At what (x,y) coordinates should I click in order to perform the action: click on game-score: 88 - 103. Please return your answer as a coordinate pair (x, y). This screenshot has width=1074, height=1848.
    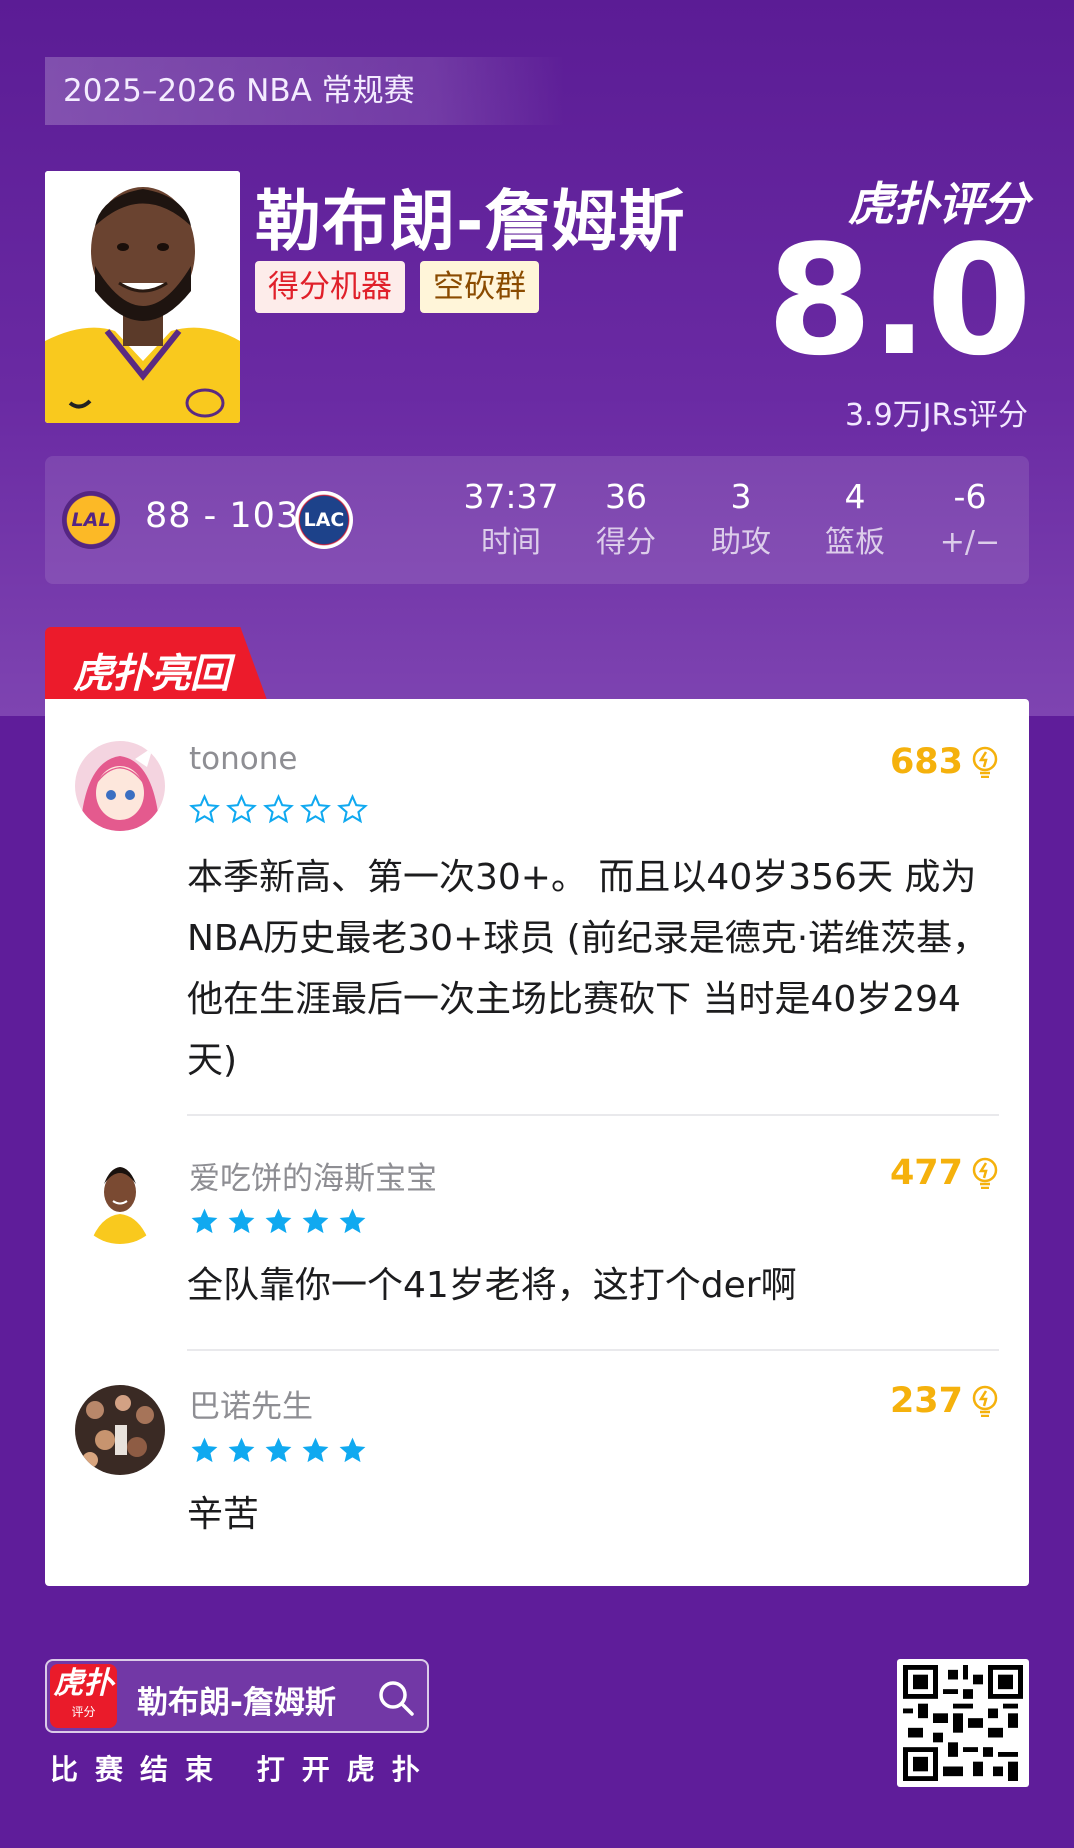
    Looking at the image, I should click on (222, 516).